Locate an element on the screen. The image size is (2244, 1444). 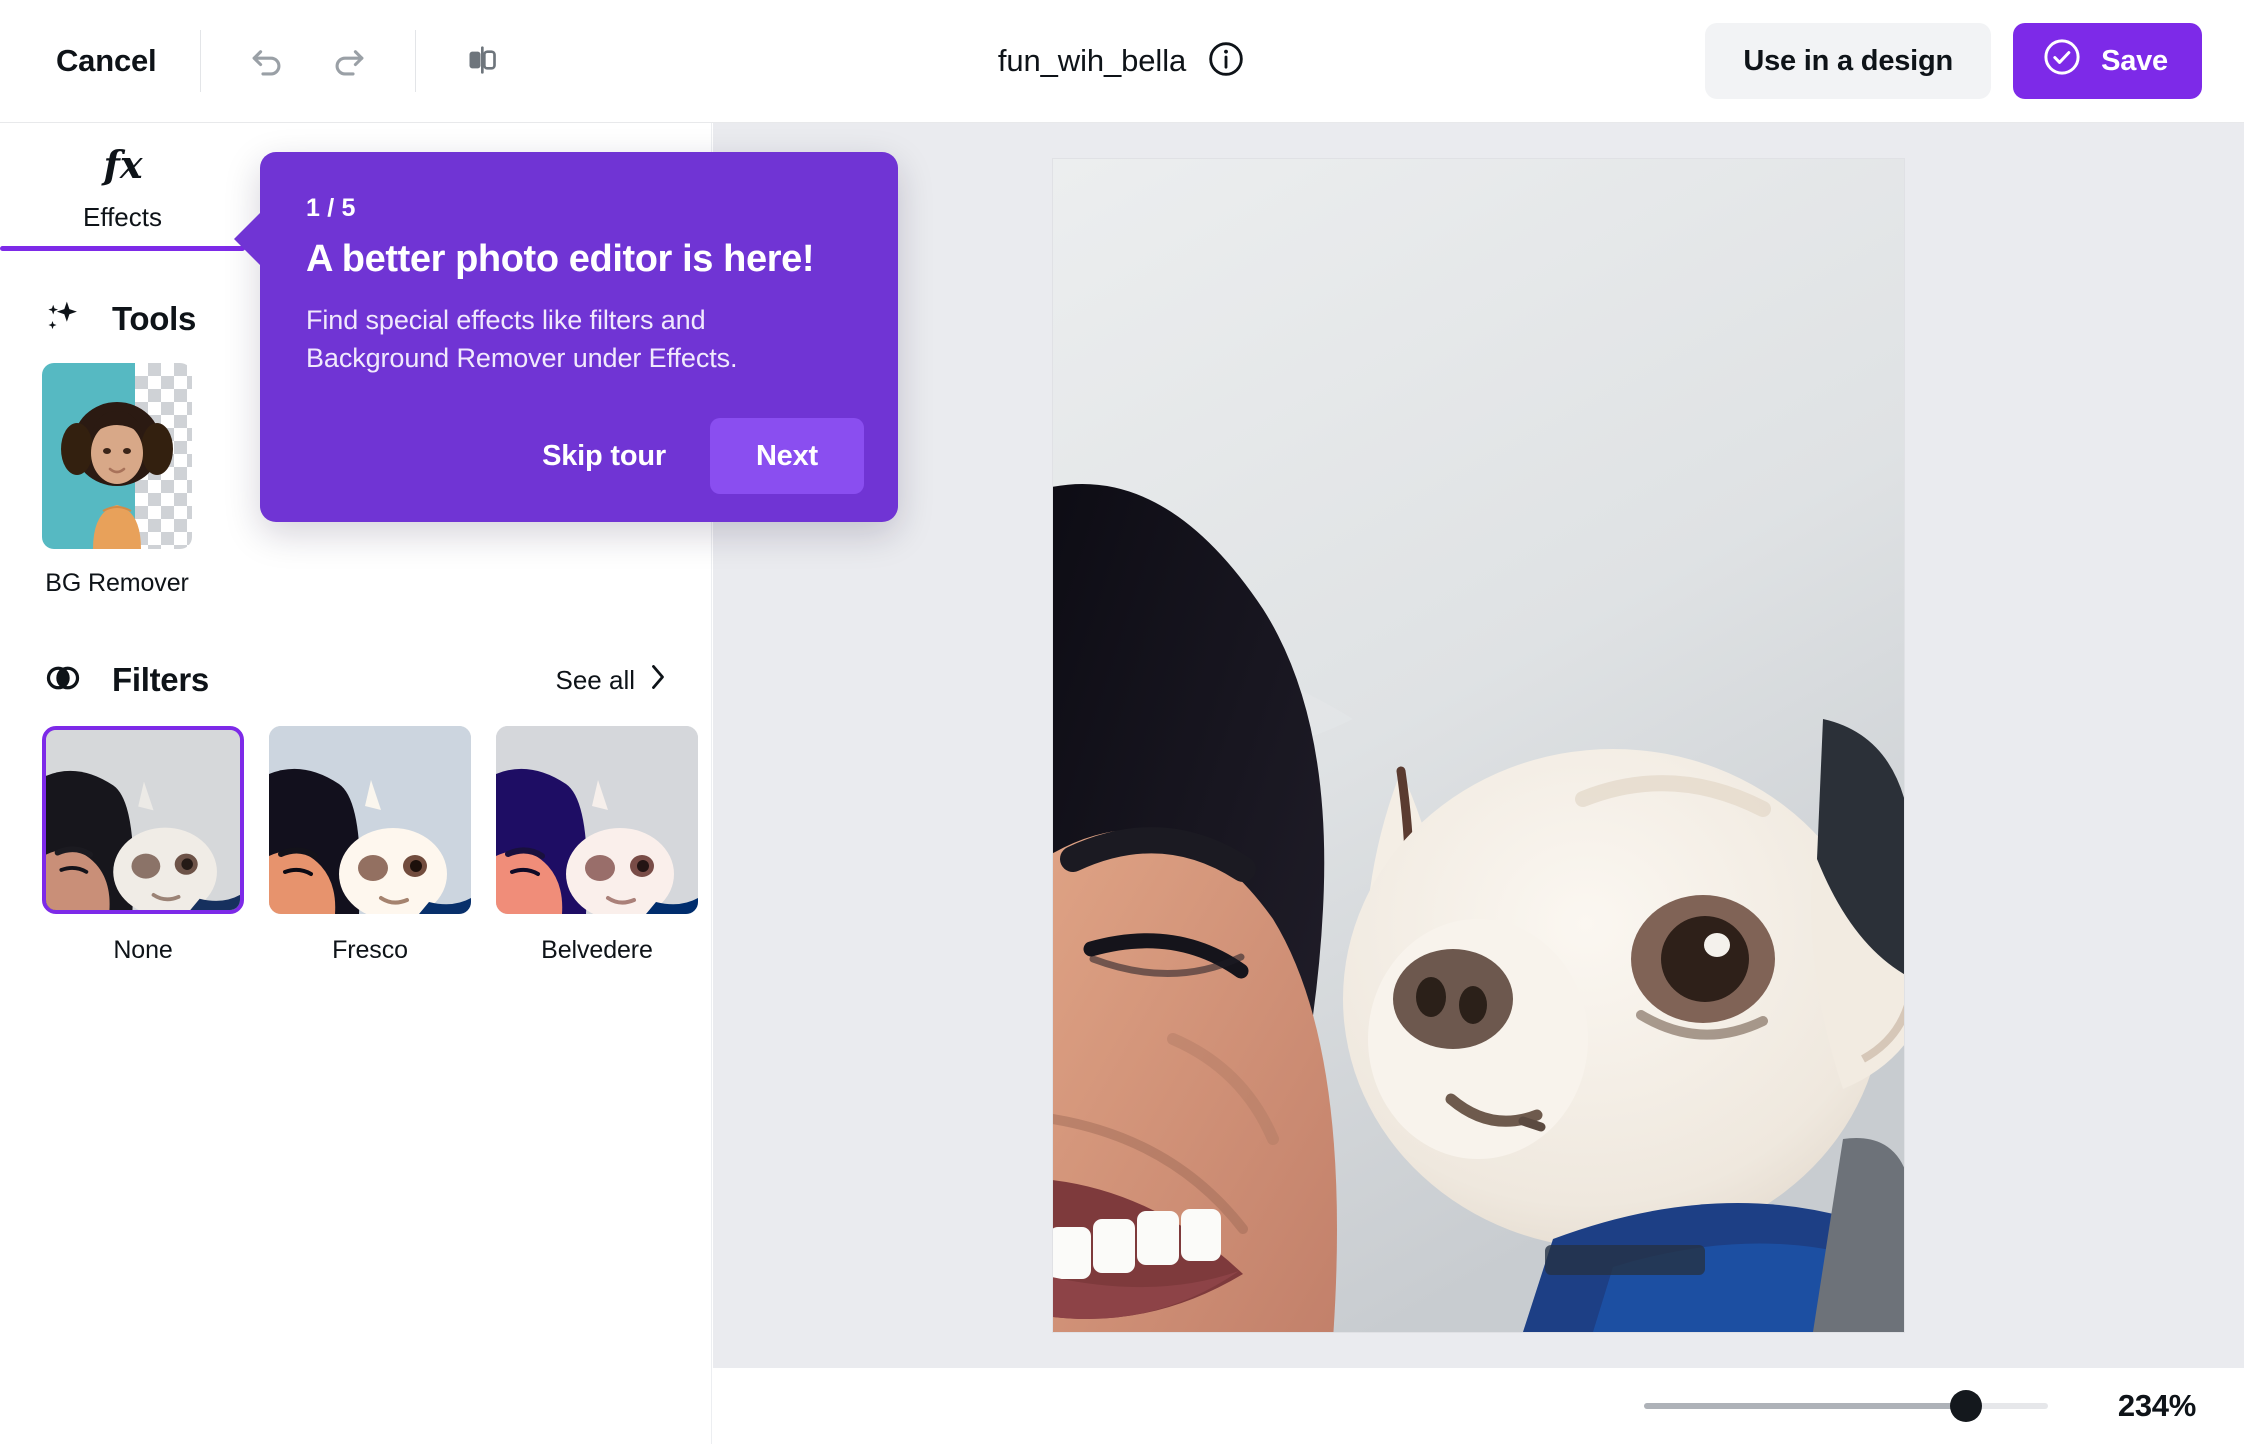
redo-button is located at coordinates (349, 61).